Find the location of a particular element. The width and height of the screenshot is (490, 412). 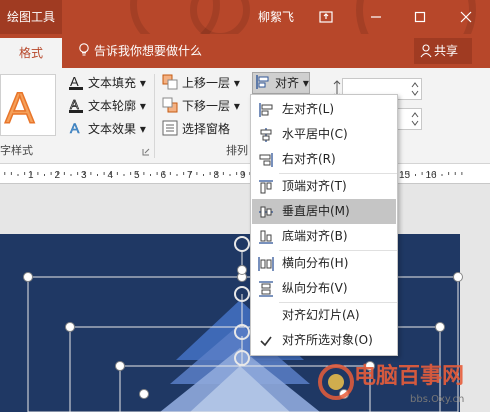

ribbon-display-icon is located at coordinates (326, 17).